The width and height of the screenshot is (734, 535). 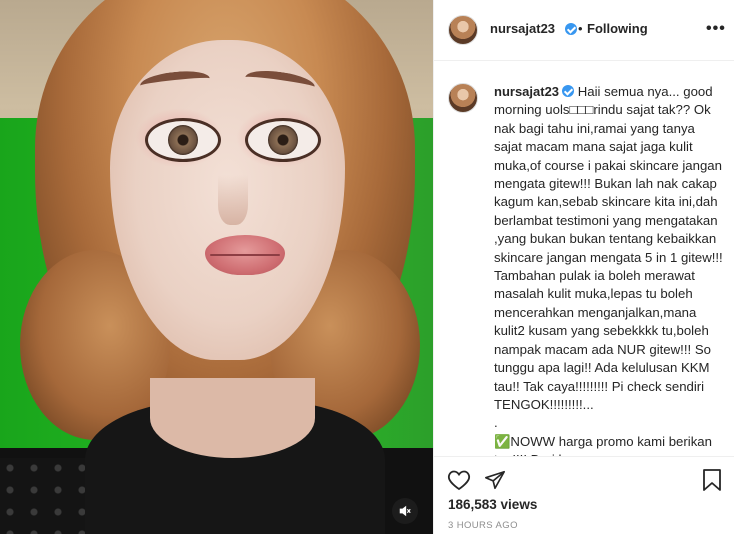 What do you see at coordinates (492, 504) in the screenshot?
I see `view-count: 186,583 views` at bounding box center [492, 504].